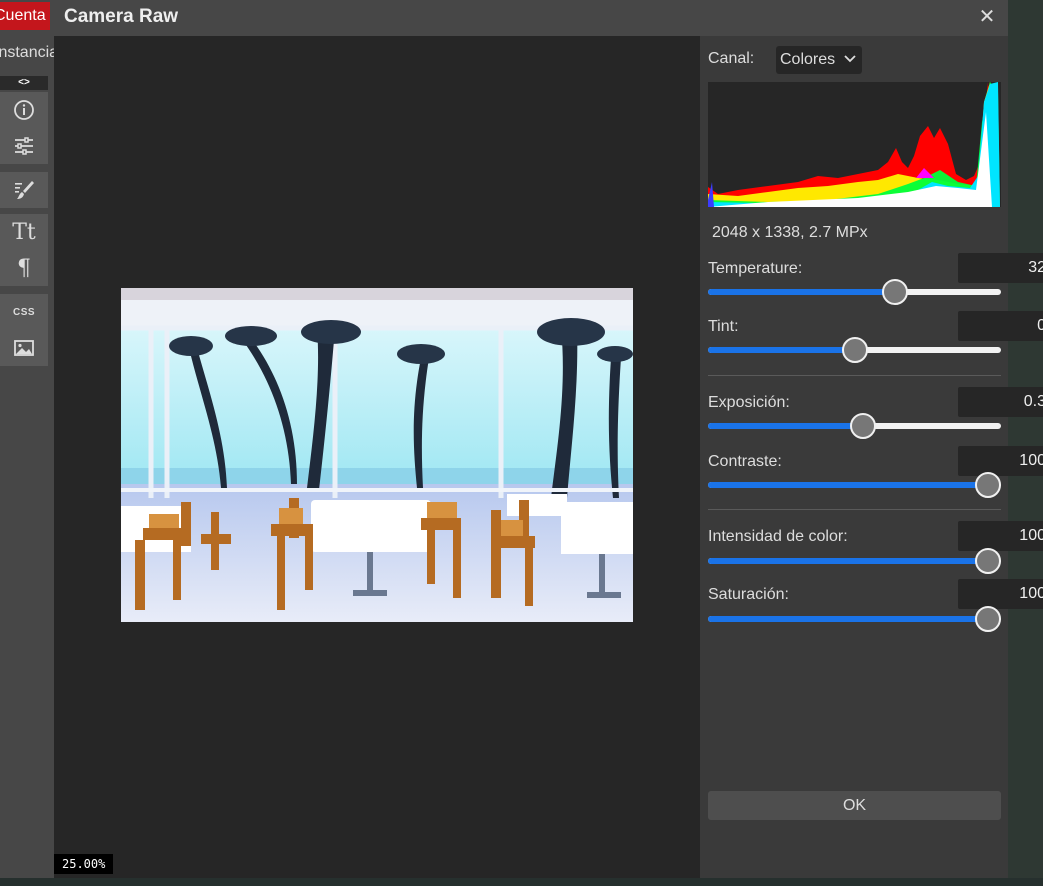 The height and width of the screenshot is (886, 1043). I want to click on tool-group-text: Tt ¶, so click(24, 250).